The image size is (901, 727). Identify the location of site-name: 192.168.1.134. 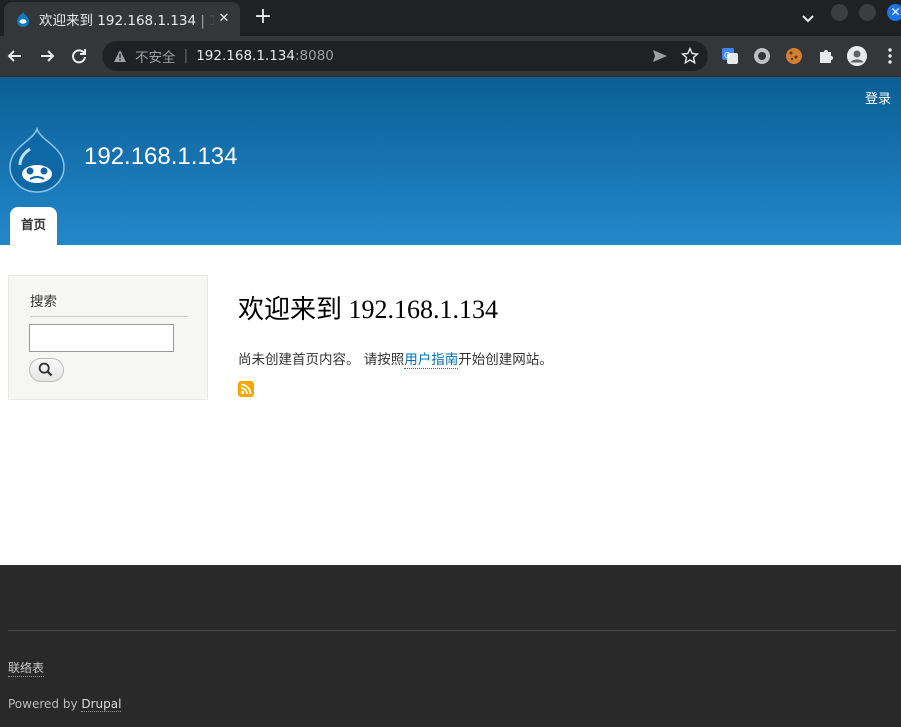
(160, 157).